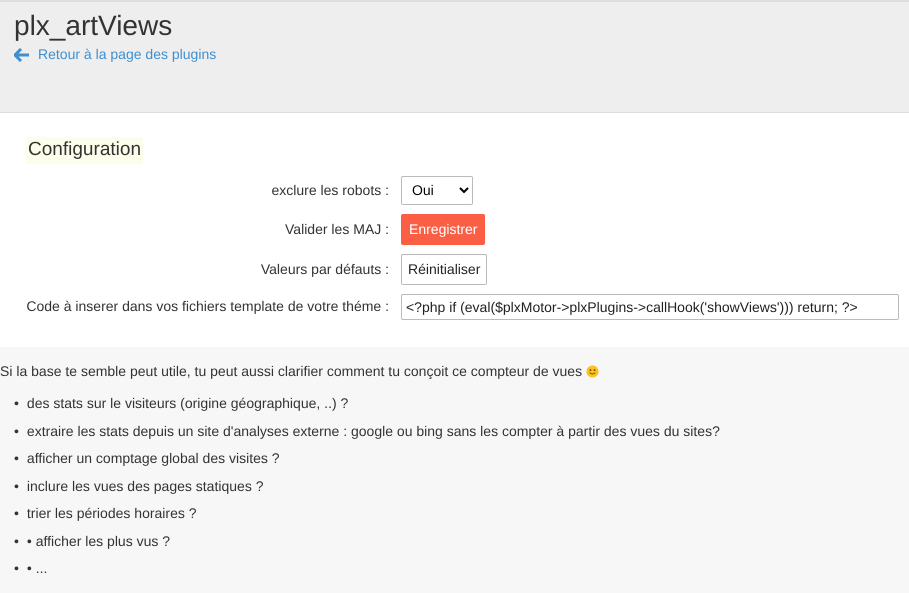  I want to click on code-field: <?php if (eval($plxMotor->plxPlugins->callHook('showViews'))) return; ?>, so click(650, 307).